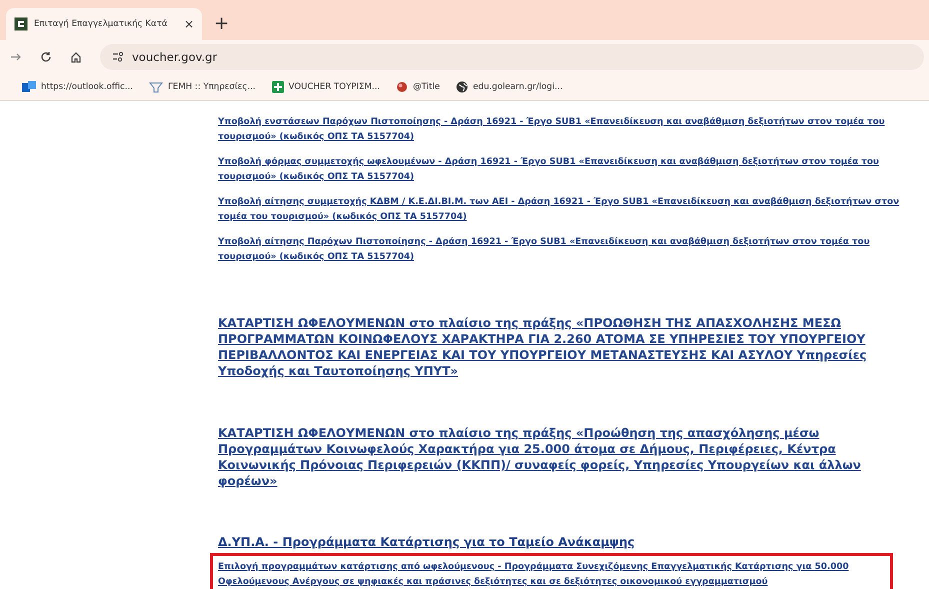 The height and width of the screenshot is (589, 929). Describe the element at coordinates (46, 57) in the screenshot. I see `reload-icon` at that location.